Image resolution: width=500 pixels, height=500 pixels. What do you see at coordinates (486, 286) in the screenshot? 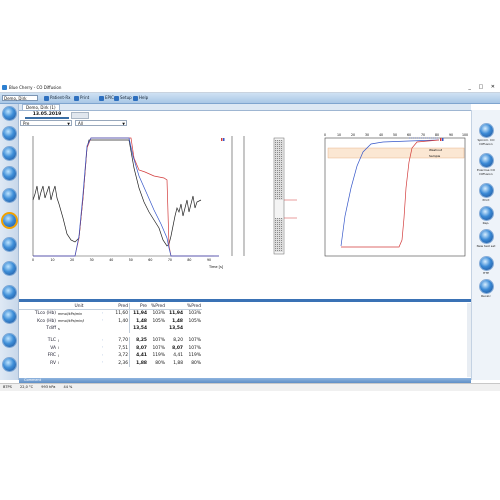
I see `recalc-icon` at bounding box center [486, 286].